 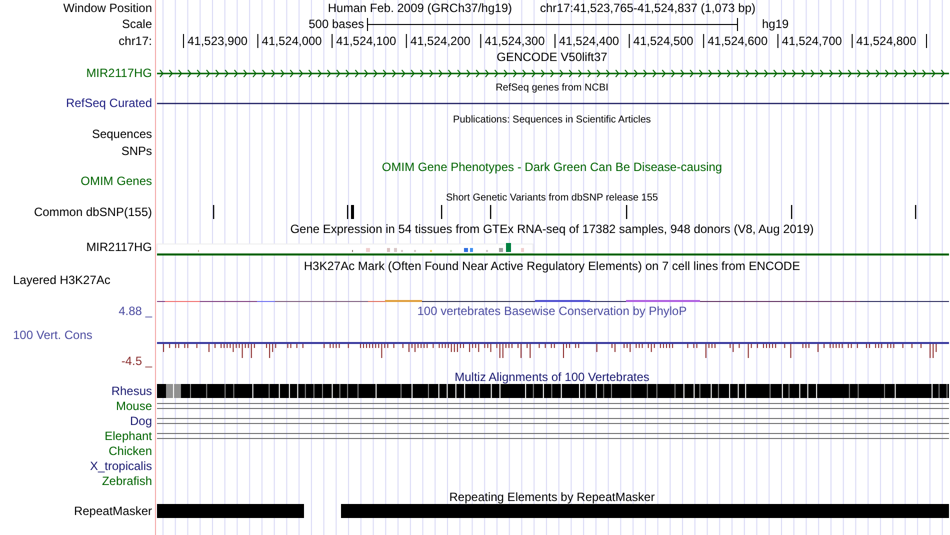 What do you see at coordinates (514, 41) in the screenshot?
I see `ruler-label: 41,524,300` at bounding box center [514, 41].